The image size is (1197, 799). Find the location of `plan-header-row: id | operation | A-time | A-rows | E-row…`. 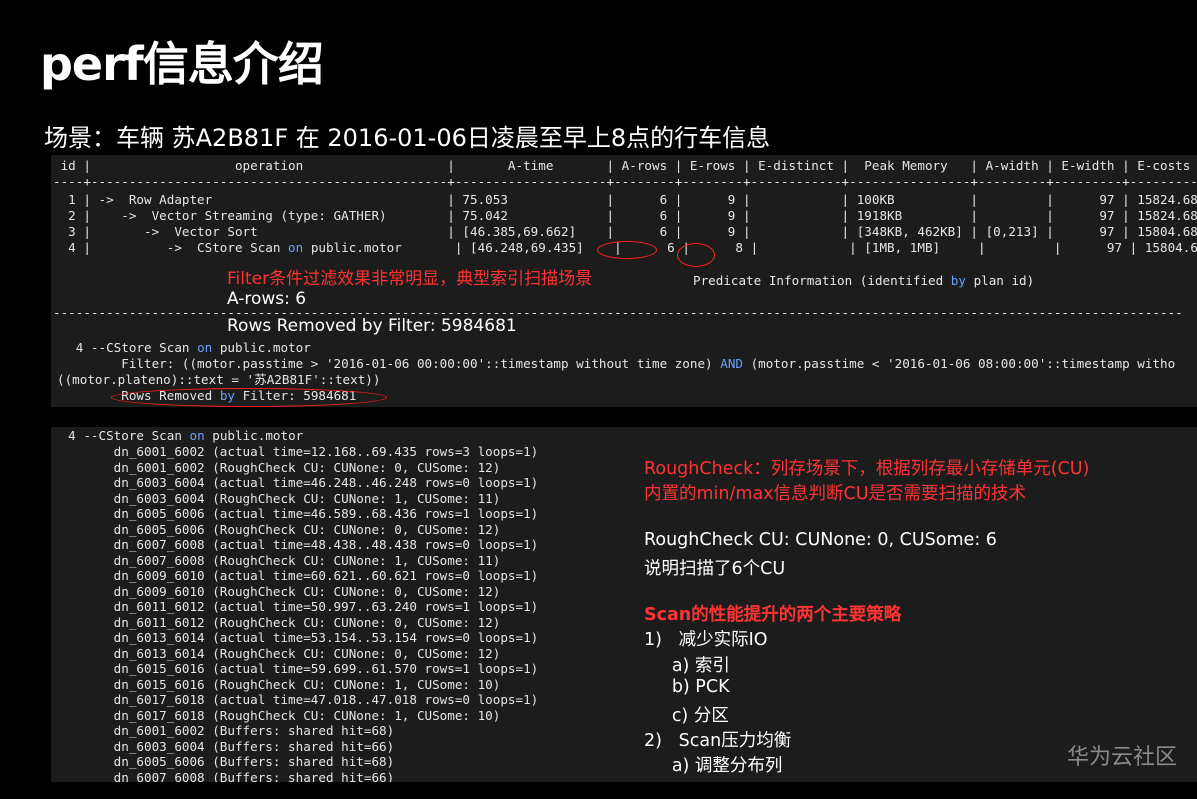

plan-header-row: id | operation | A-time | A-rows | E-row… is located at coordinates (622, 165).